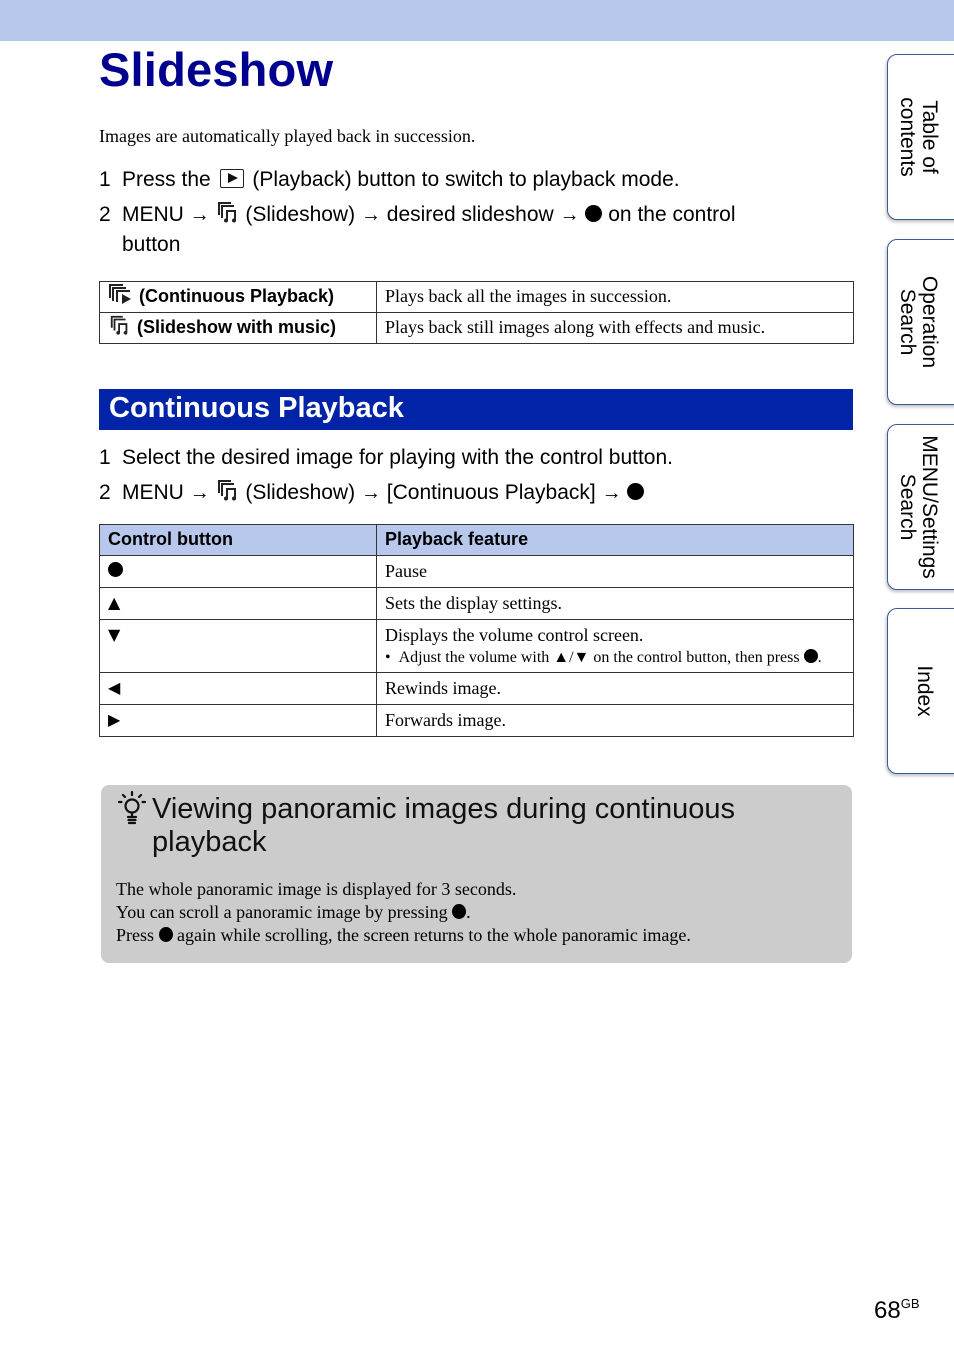 This screenshot has height=1369, width=954. Describe the element at coordinates (924, 691) in the screenshot. I see `side-tab-label: Index` at that location.